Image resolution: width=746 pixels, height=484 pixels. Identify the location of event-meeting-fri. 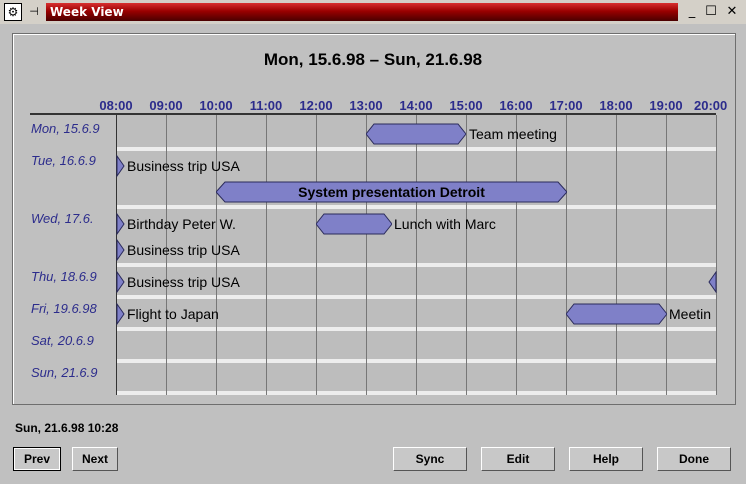
(616, 314).